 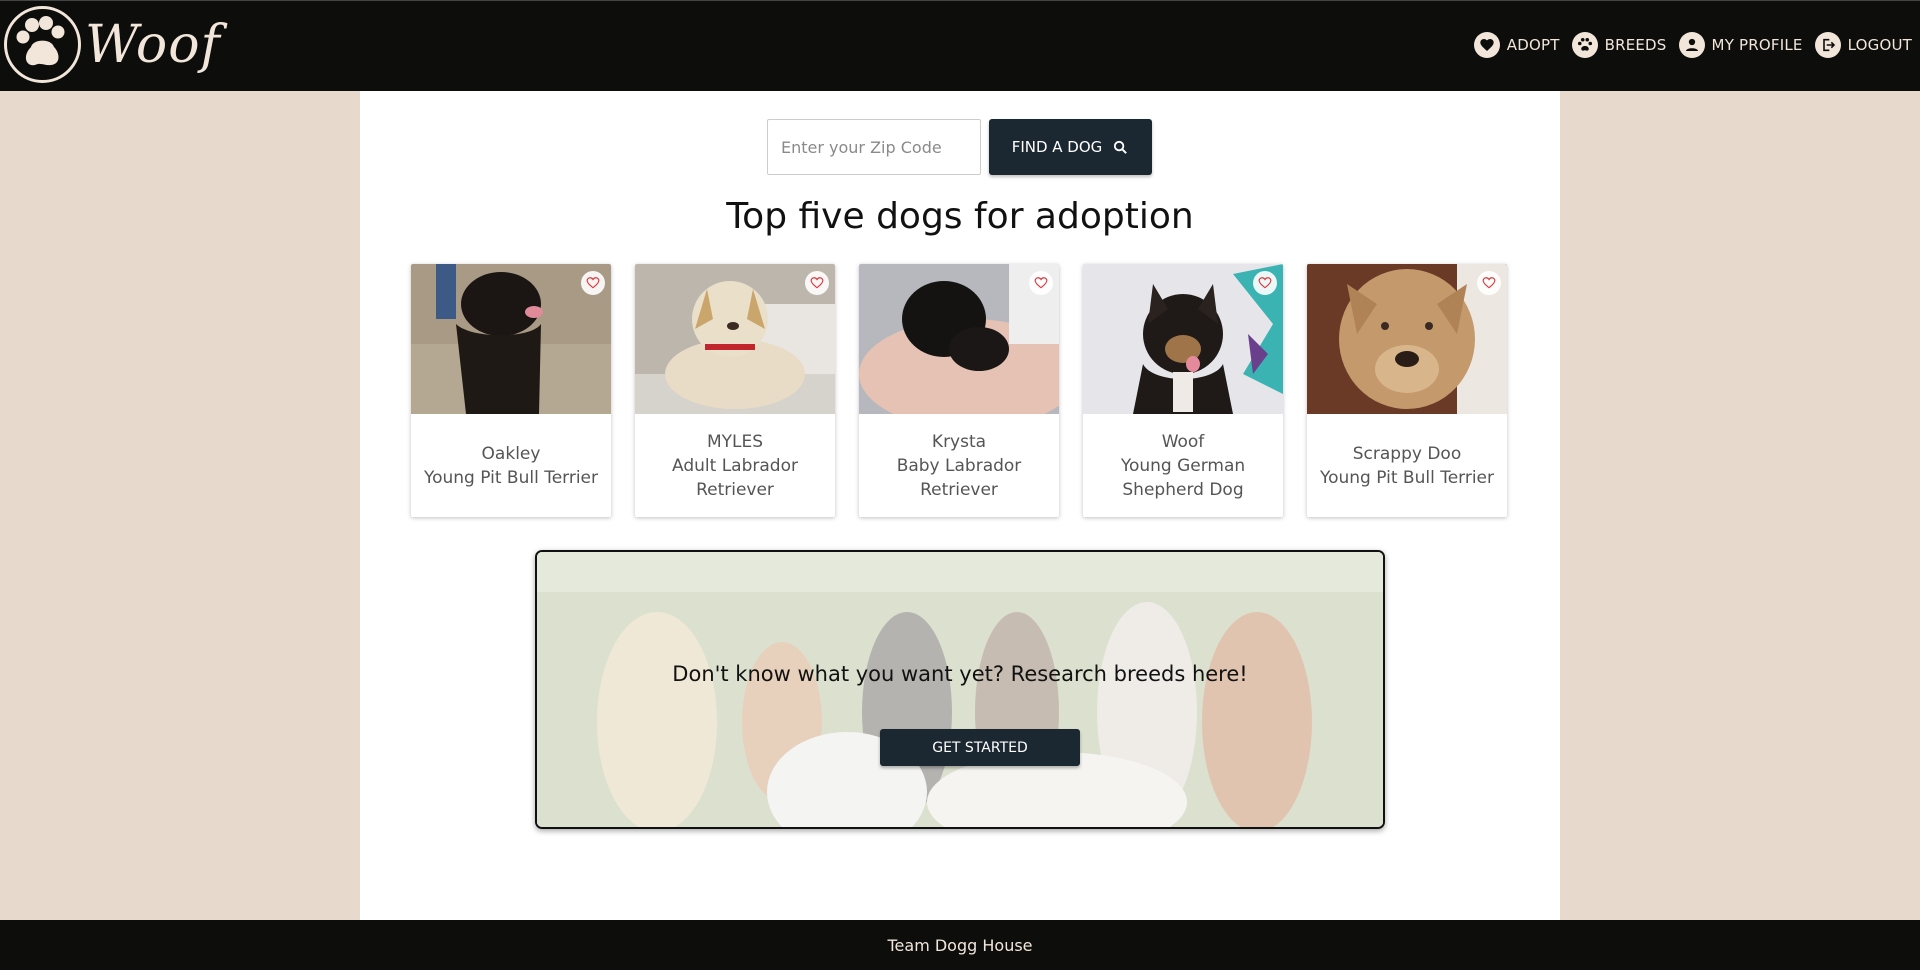 What do you see at coordinates (1057, 147) in the screenshot?
I see `find-a-dog-label: FIND A DOG` at bounding box center [1057, 147].